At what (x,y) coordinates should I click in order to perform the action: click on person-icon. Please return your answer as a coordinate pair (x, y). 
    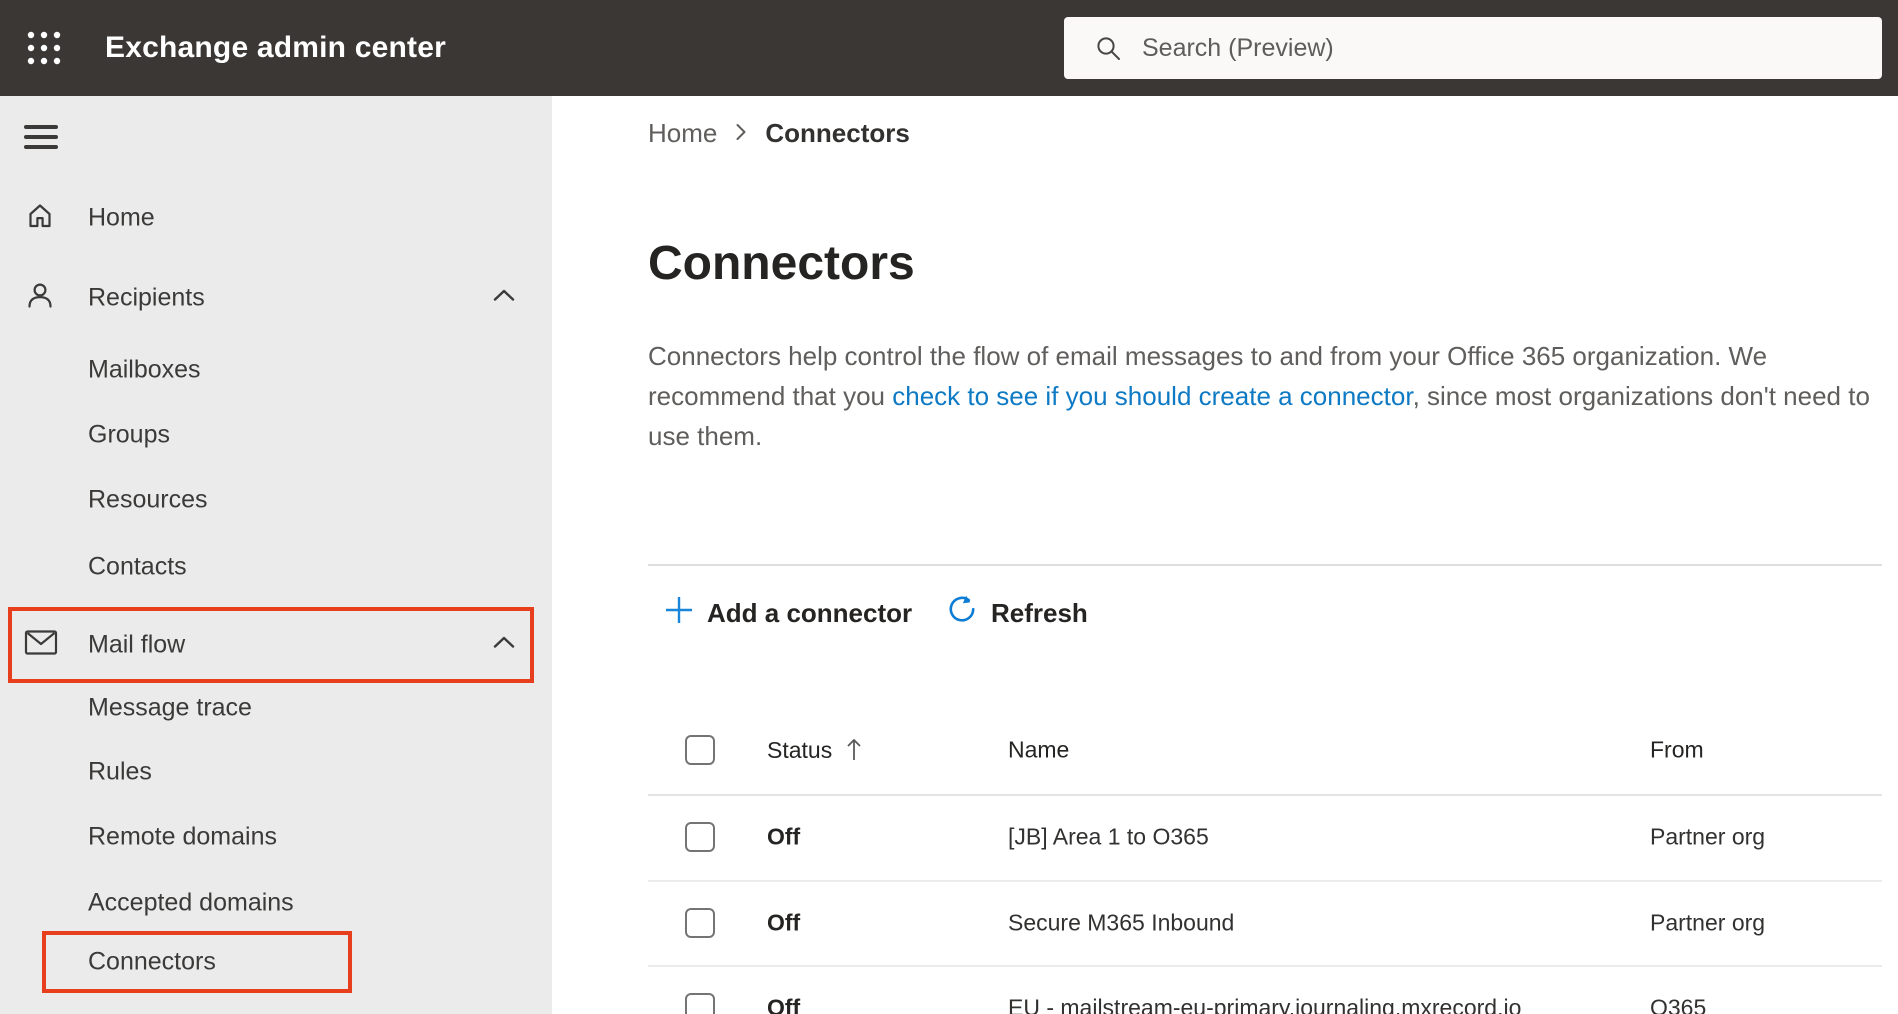
    Looking at the image, I should click on (40, 298).